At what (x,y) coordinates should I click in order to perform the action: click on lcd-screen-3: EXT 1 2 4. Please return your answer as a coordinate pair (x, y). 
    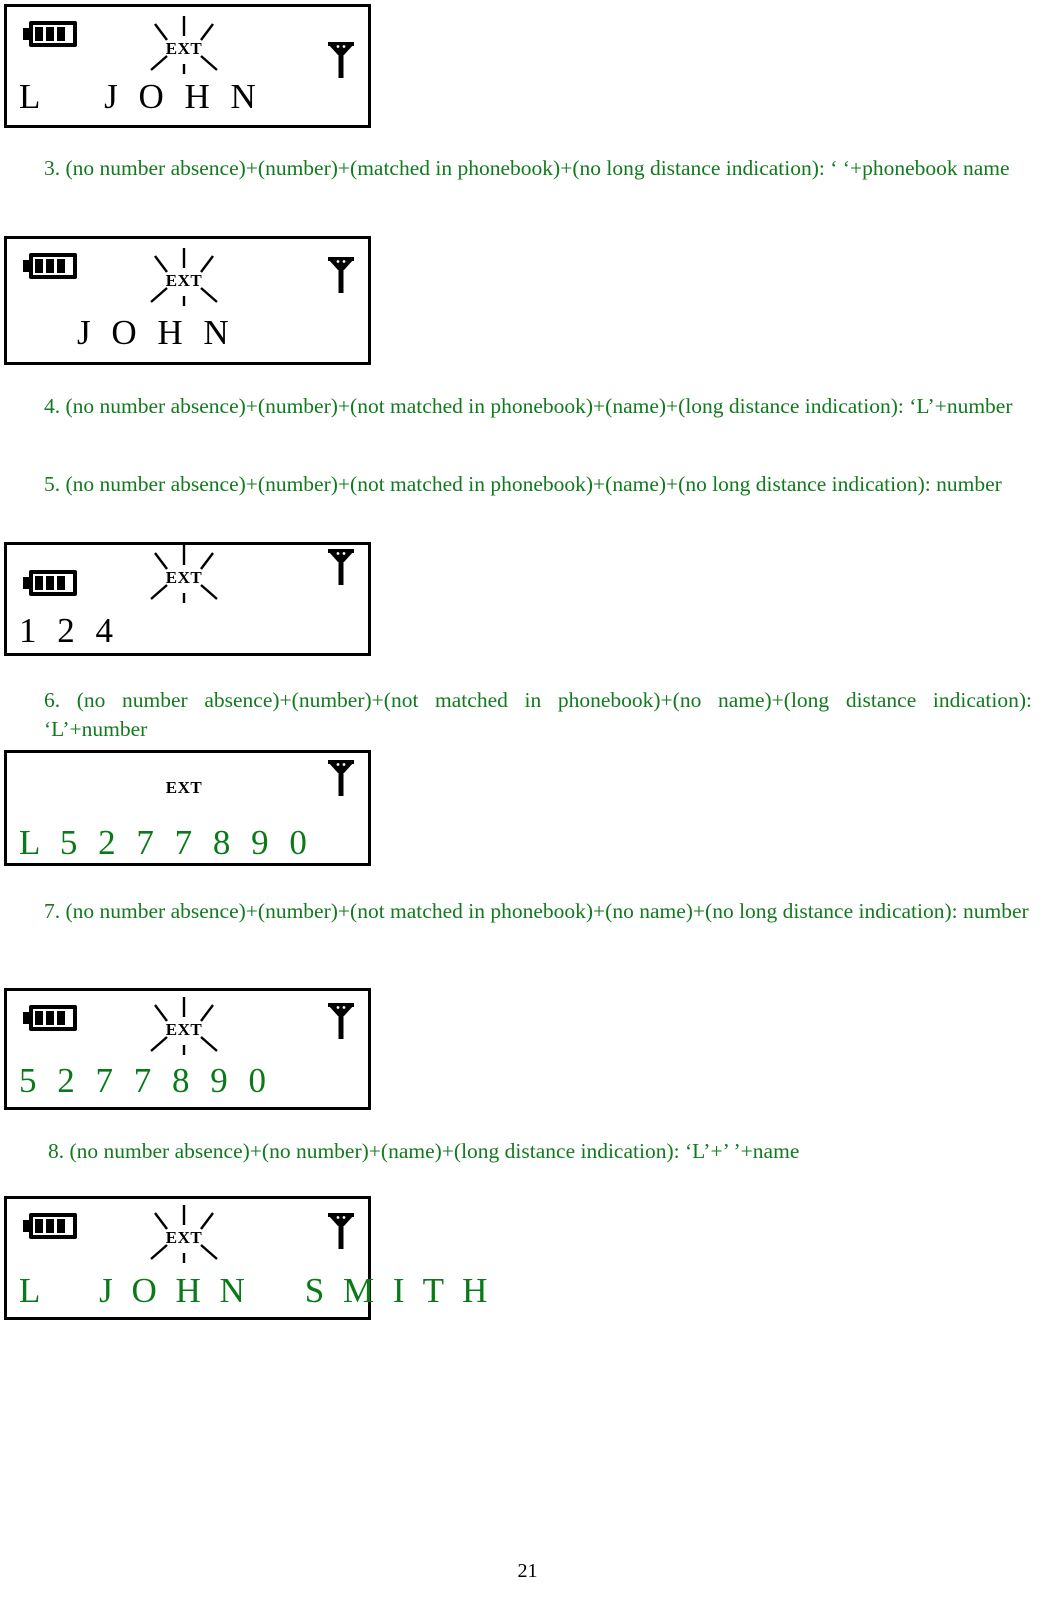
    Looking at the image, I should click on (187, 599).